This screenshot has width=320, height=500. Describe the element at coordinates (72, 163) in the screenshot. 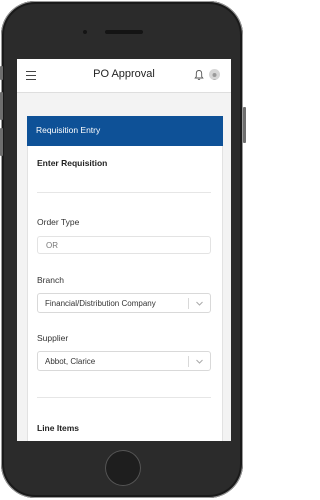

I see `section-title-enter-requisition: Enter Requisition` at that location.